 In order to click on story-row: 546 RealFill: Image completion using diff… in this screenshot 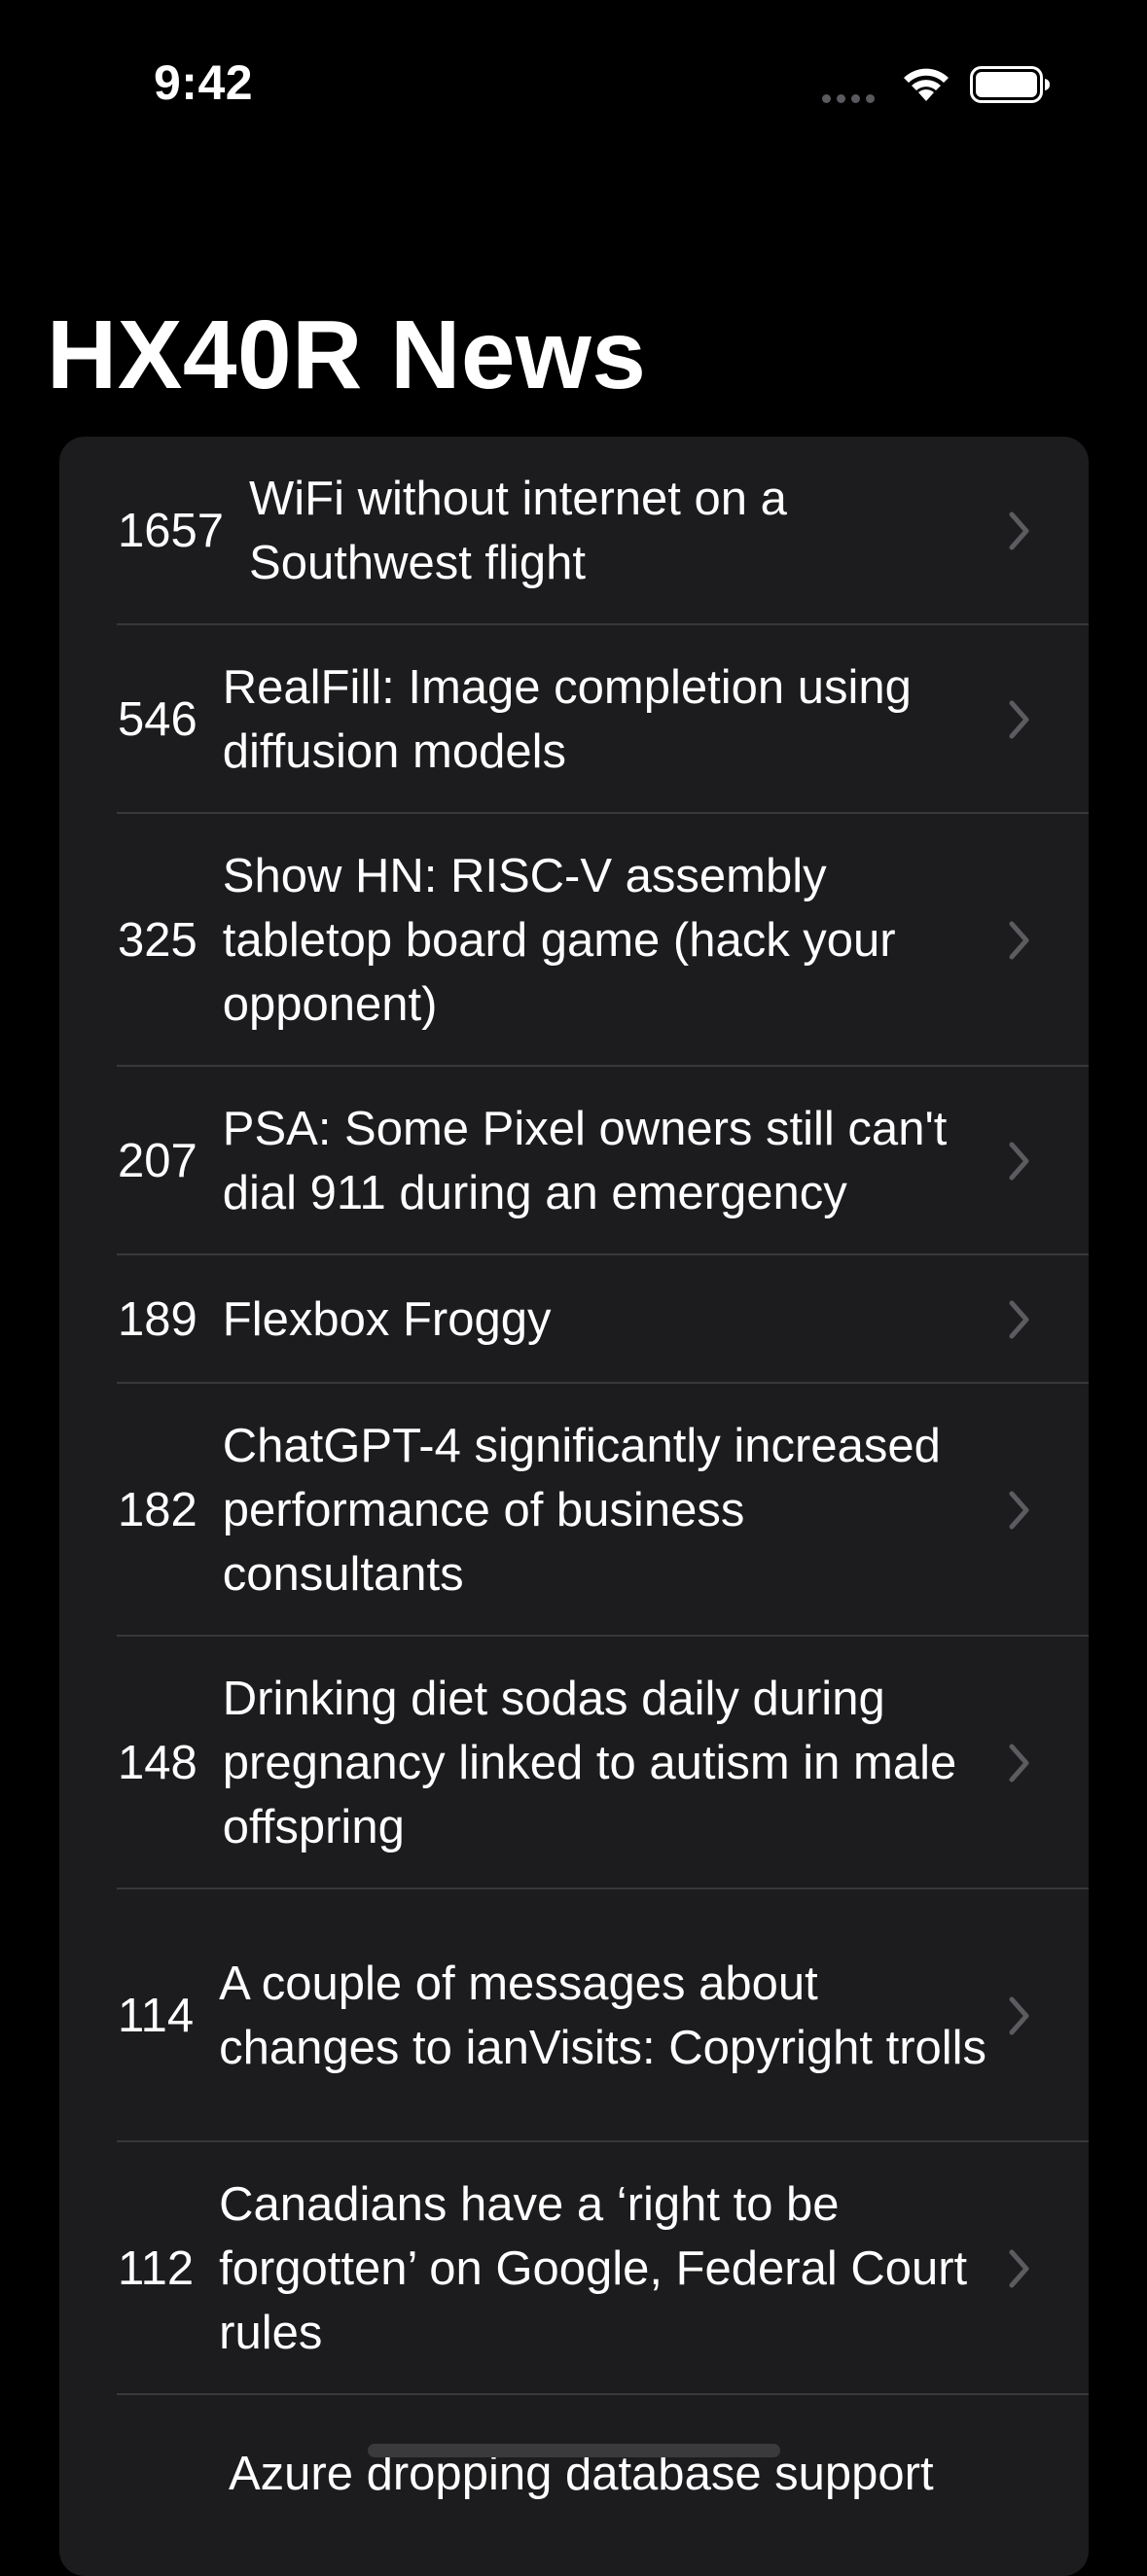, I will do `click(574, 720)`.